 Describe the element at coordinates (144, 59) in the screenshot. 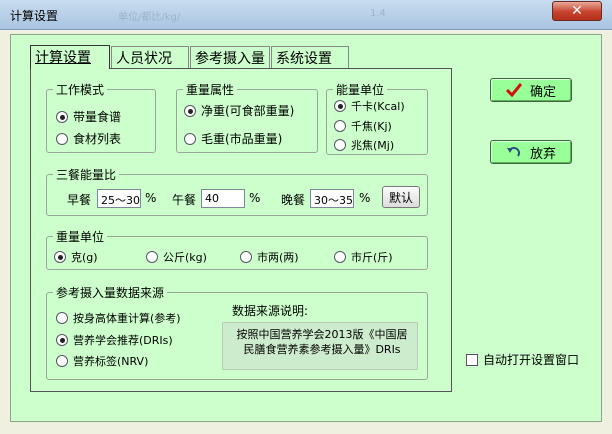

I see `tab-label: 人员状况` at that location.